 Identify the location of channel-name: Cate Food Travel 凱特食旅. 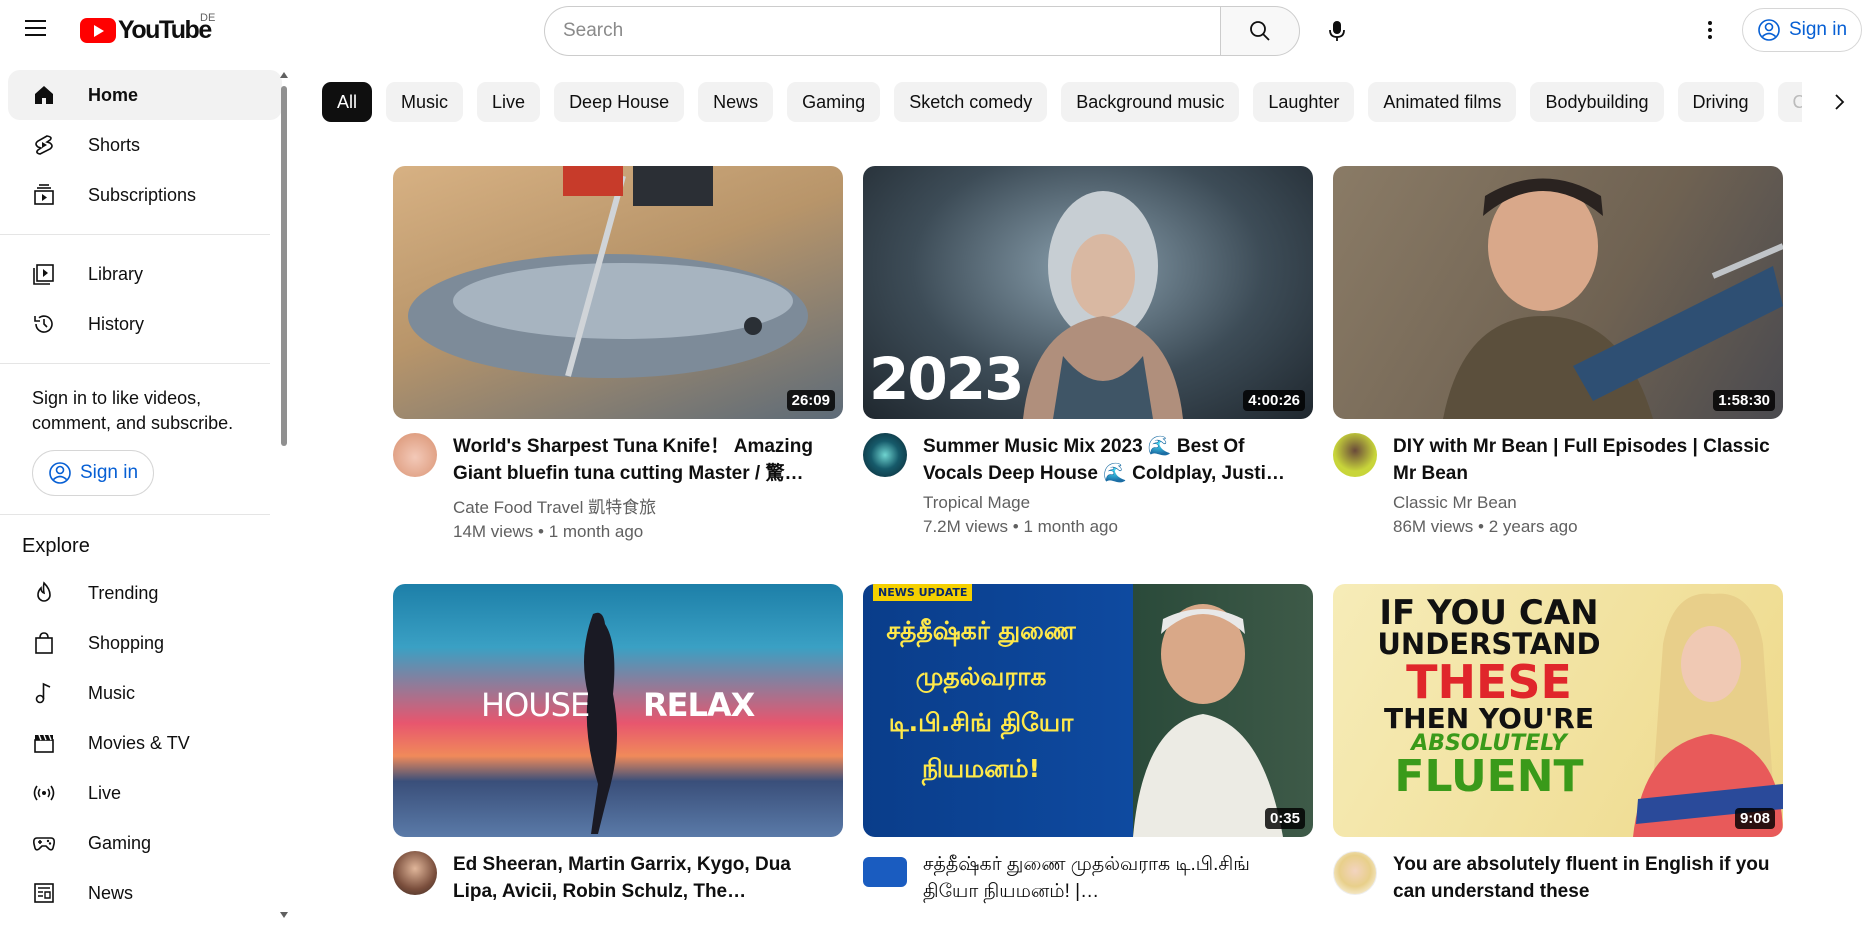
(643, 505).